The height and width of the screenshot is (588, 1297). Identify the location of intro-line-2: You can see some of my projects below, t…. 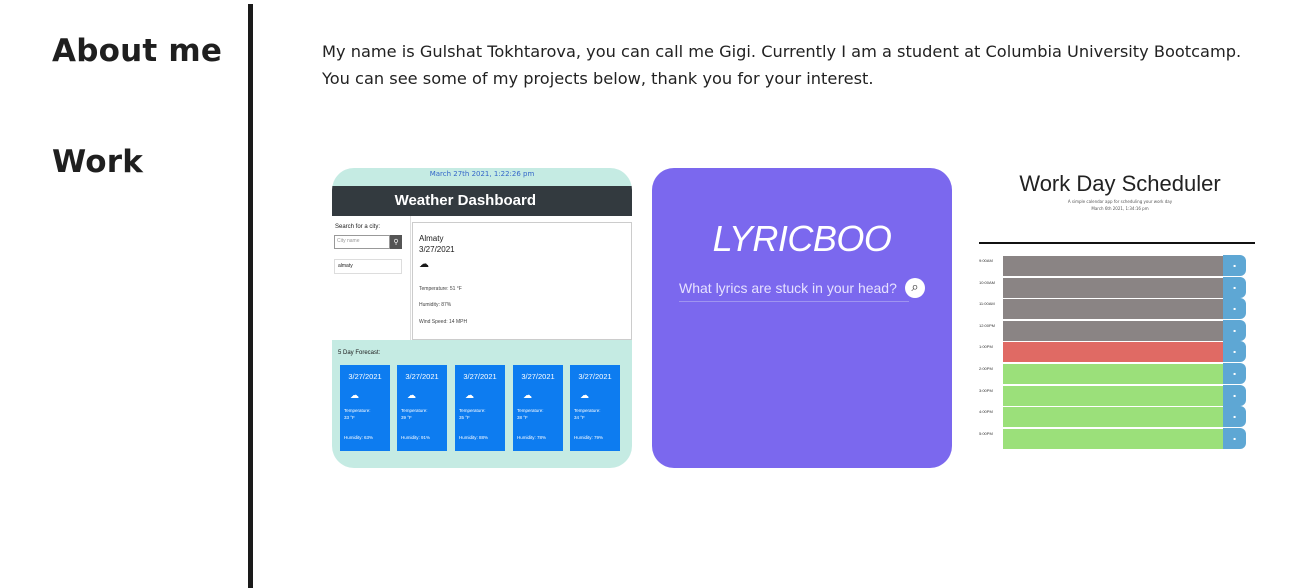
(598, 78).